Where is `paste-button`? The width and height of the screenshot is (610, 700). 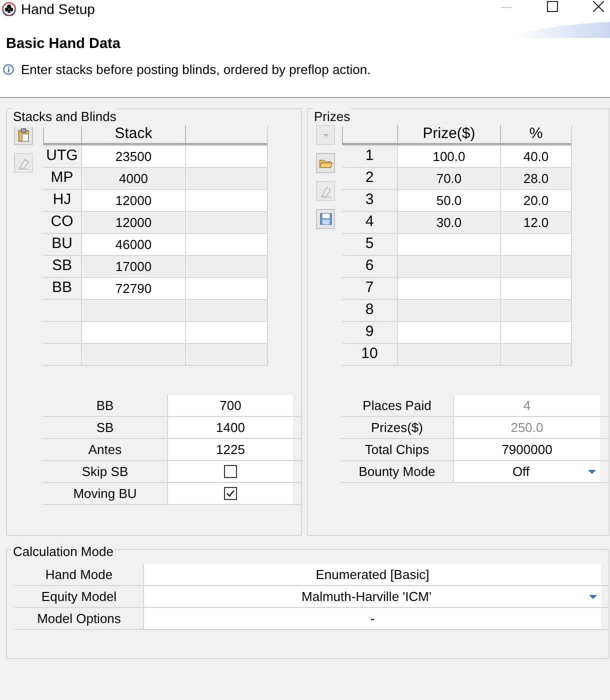
paste-button is located at coordinates (23, 135).